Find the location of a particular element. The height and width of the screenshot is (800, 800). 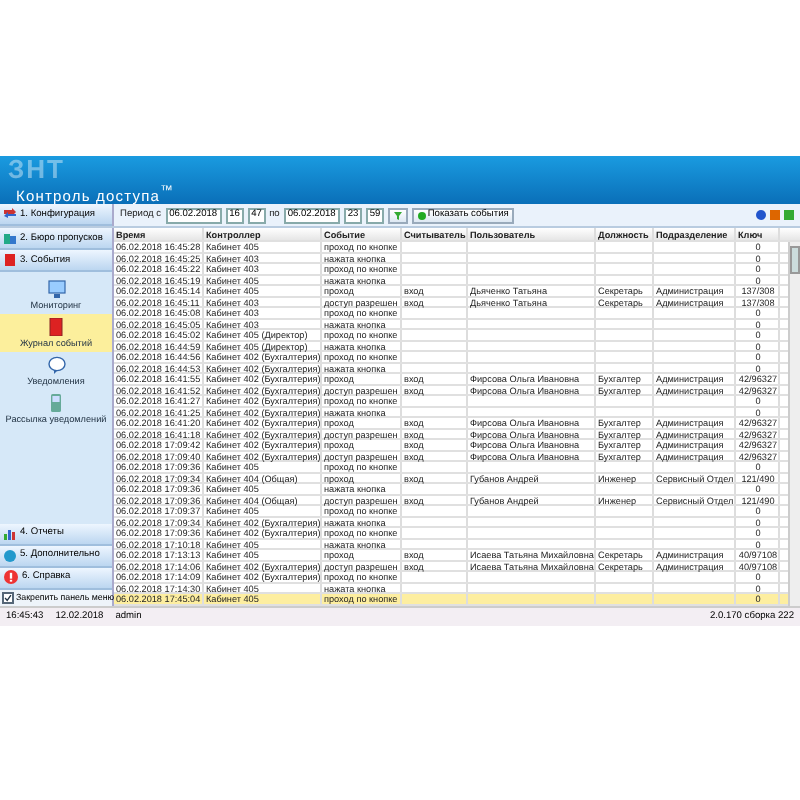

filter-icon is located at coordinates (397, 215).